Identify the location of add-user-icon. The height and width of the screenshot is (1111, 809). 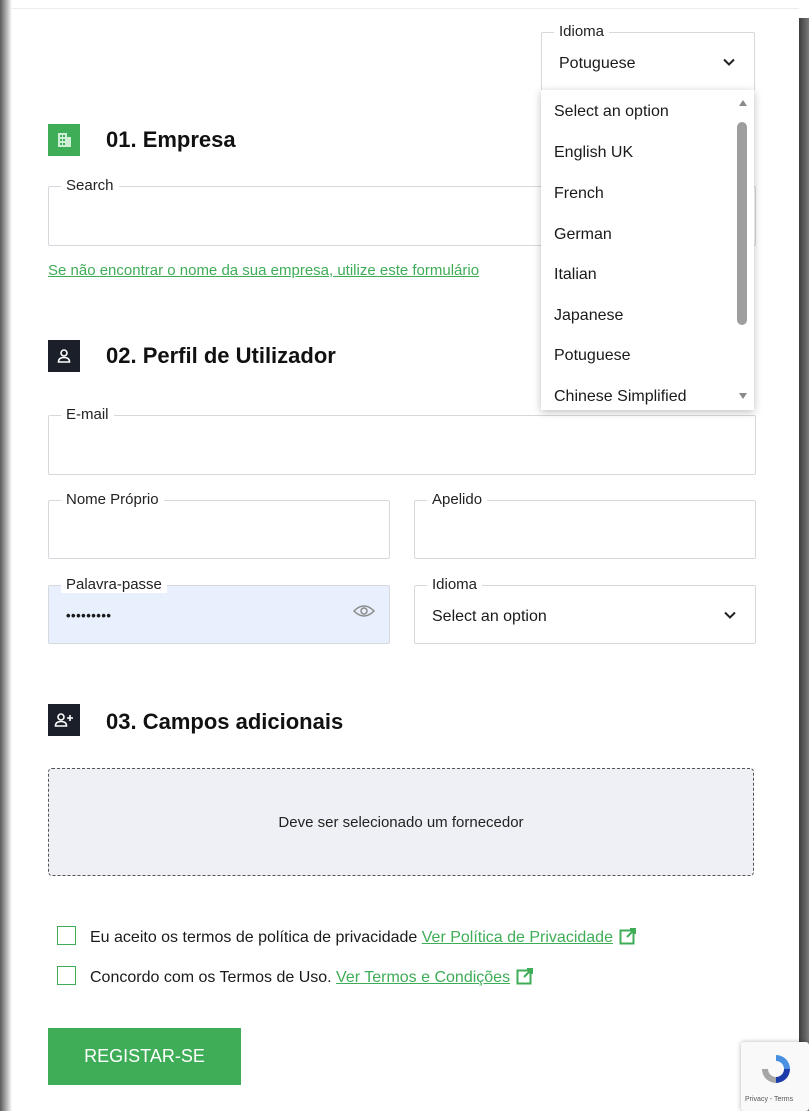
(64, 720).